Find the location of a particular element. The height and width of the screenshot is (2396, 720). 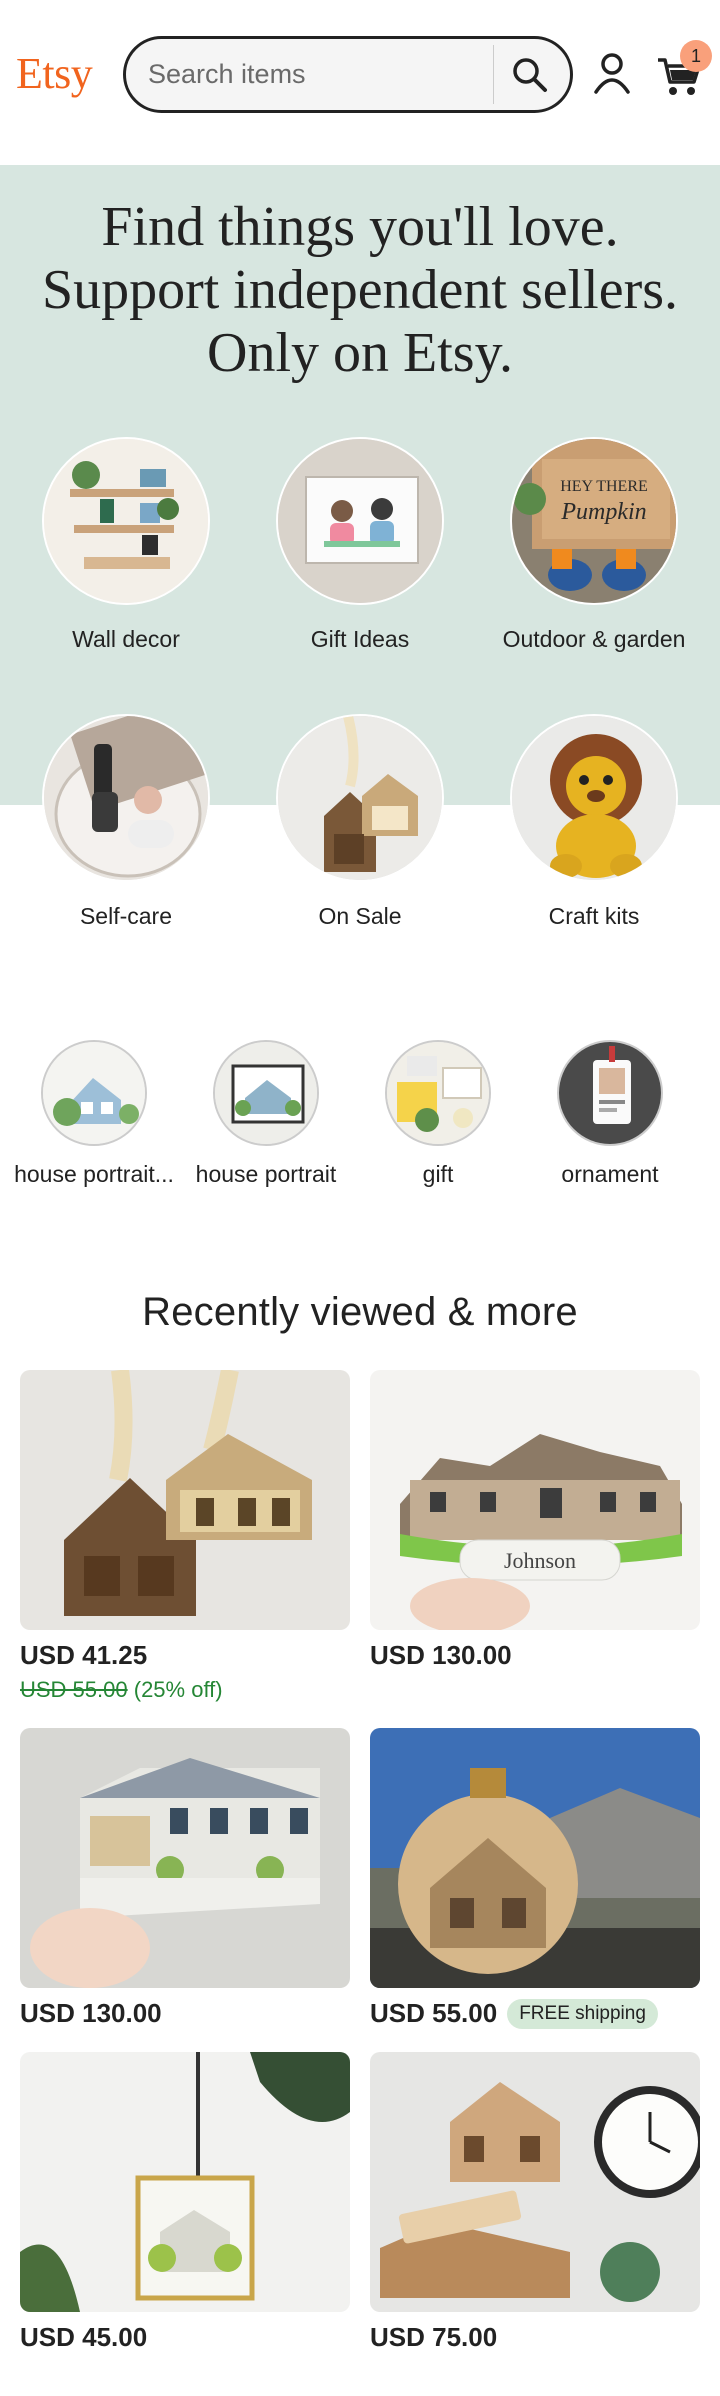

outdoor-garden-photo: HEY THERE Pumpkin is located at coordinates (594, 521).